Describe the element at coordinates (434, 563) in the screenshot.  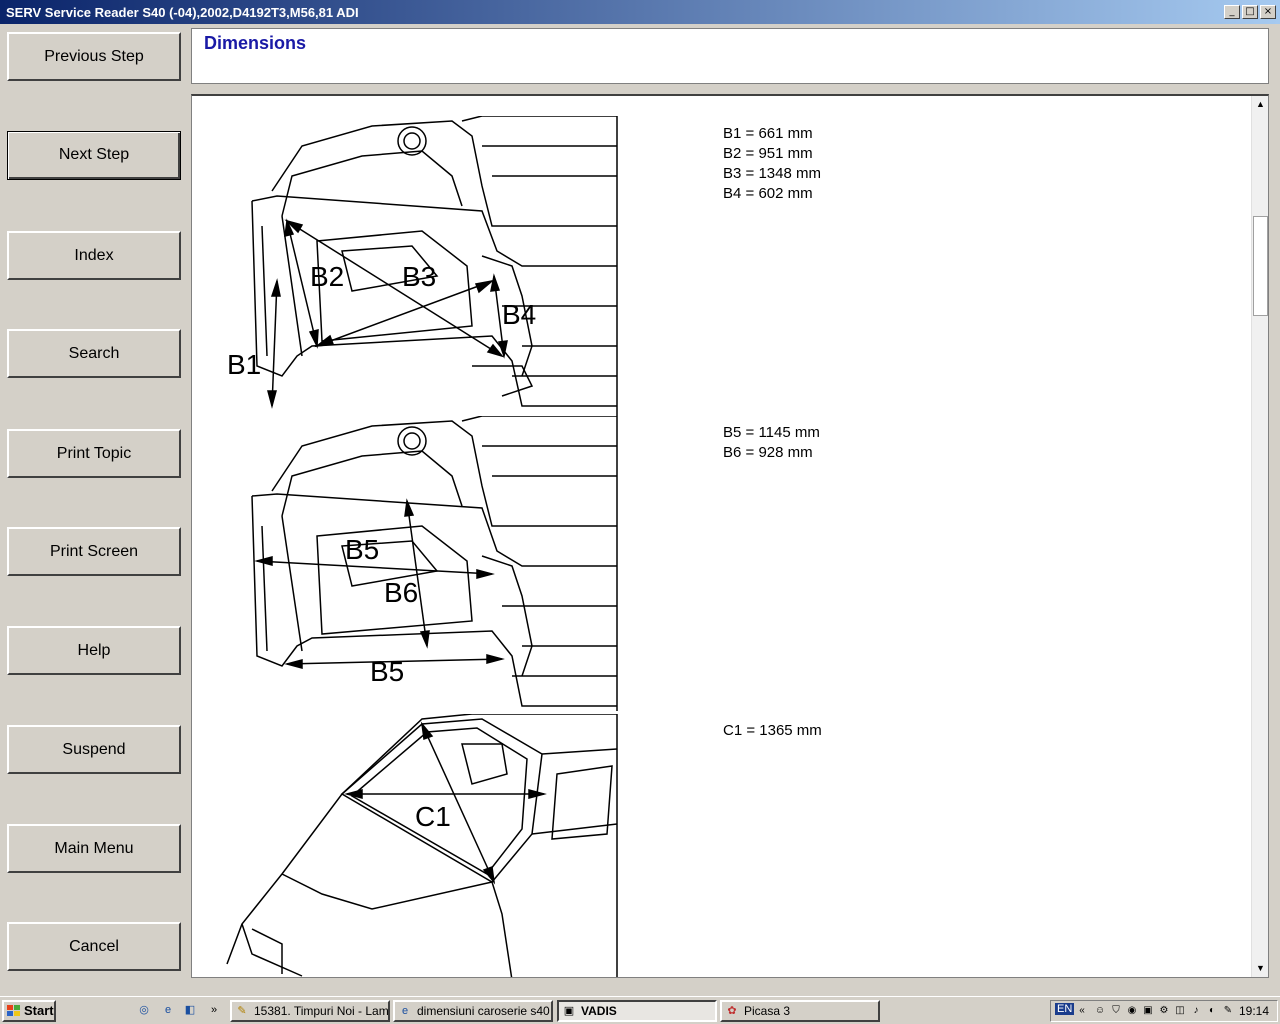
I see `front-structure-b5-illustration: B5 B6 B5` at that location.